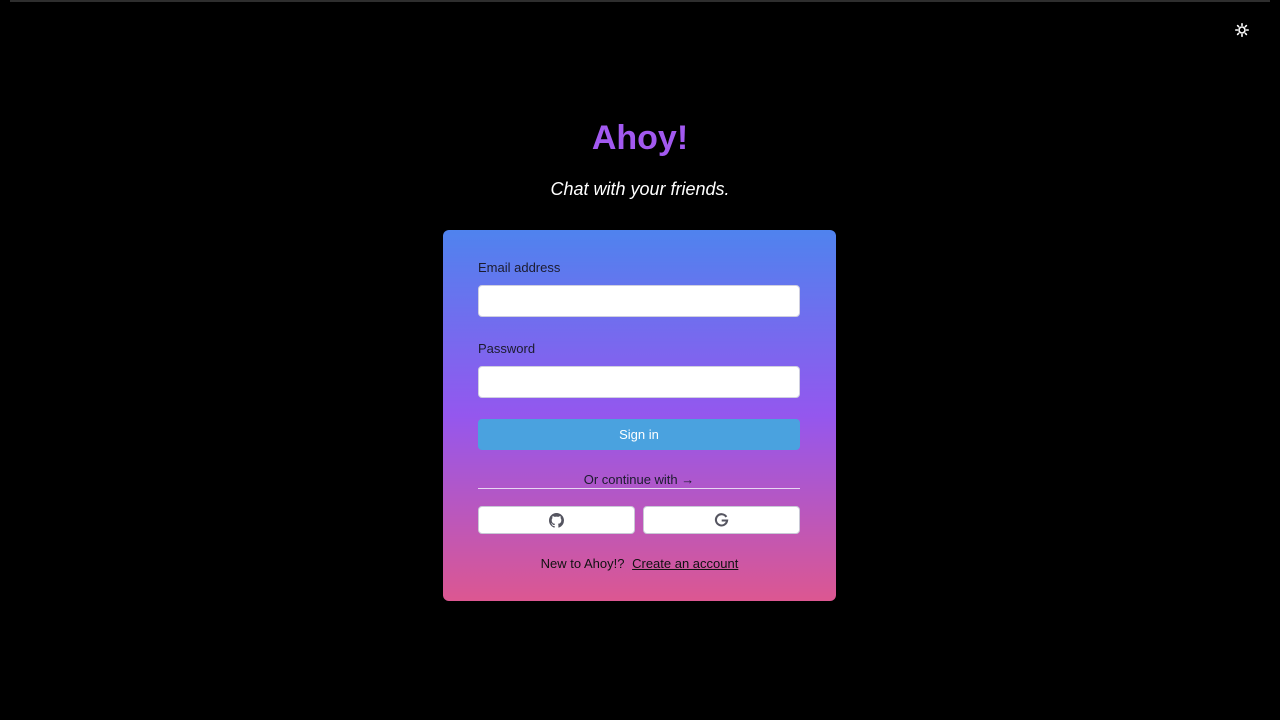 The width and height of the screenshot is (1280, 720). I want to click on signup-row: New to Ahoy!? Create an account, so click(639, 564).